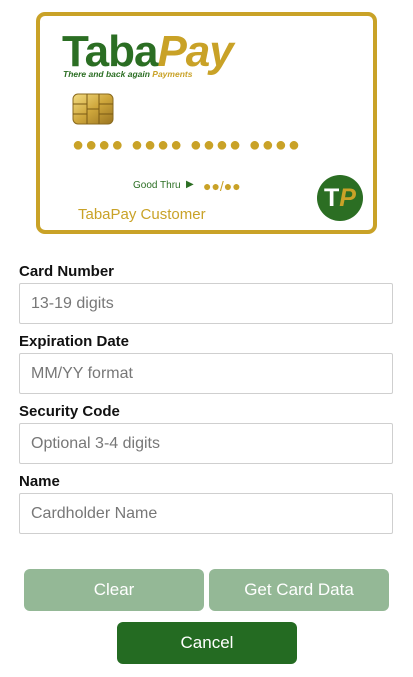 This screenshot has width=413, height=677. I want to click on card-chip-icon, so click(93, 109).